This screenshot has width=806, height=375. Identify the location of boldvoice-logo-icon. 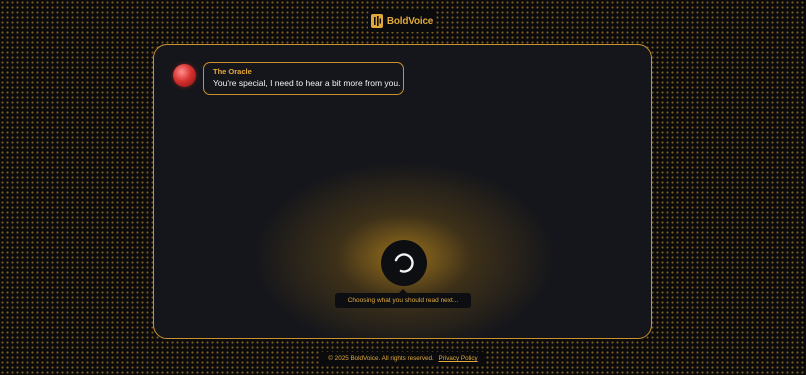
(376, 21).